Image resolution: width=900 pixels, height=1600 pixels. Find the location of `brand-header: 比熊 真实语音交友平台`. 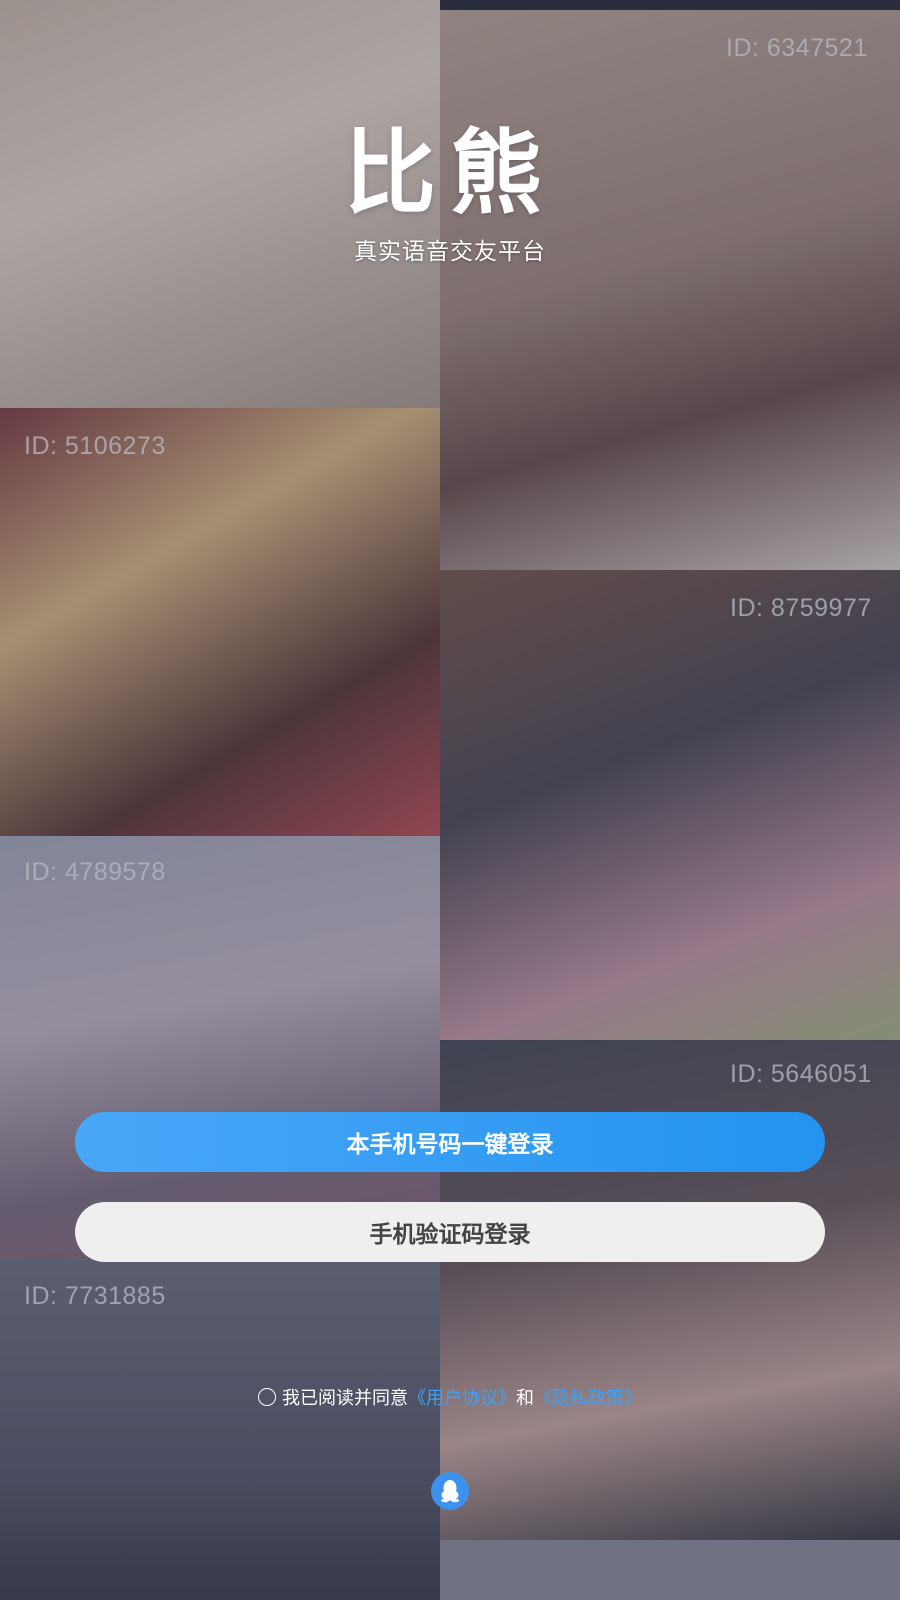

brand-header: 比熊 真实语音交友平台 is located at coordinates (450, 195).